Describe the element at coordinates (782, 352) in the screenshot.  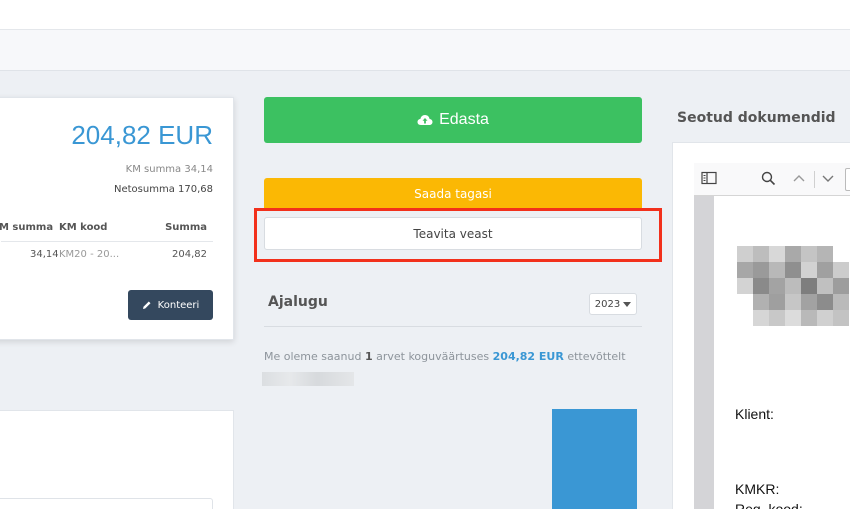
I see `pdf-document-page` at that location.